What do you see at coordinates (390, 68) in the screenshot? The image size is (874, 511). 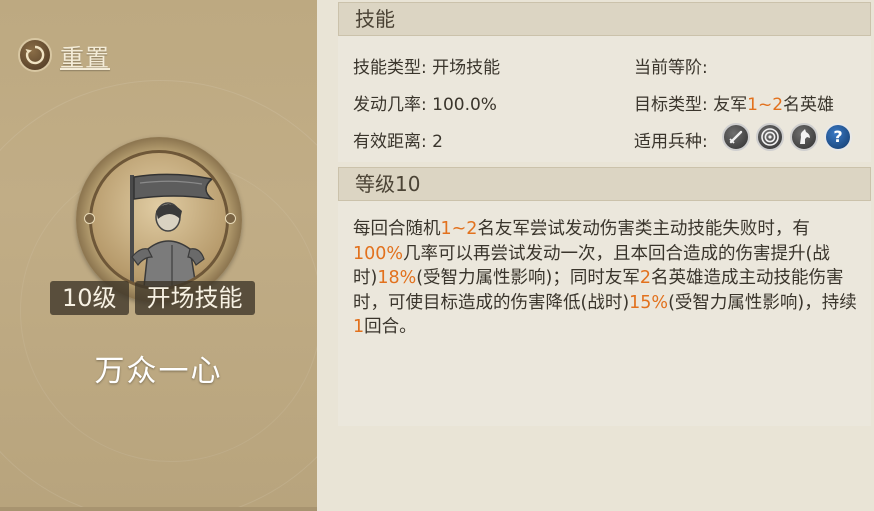 I see `skill-type-label: 技能类型:` at bounding box center [390, 68].